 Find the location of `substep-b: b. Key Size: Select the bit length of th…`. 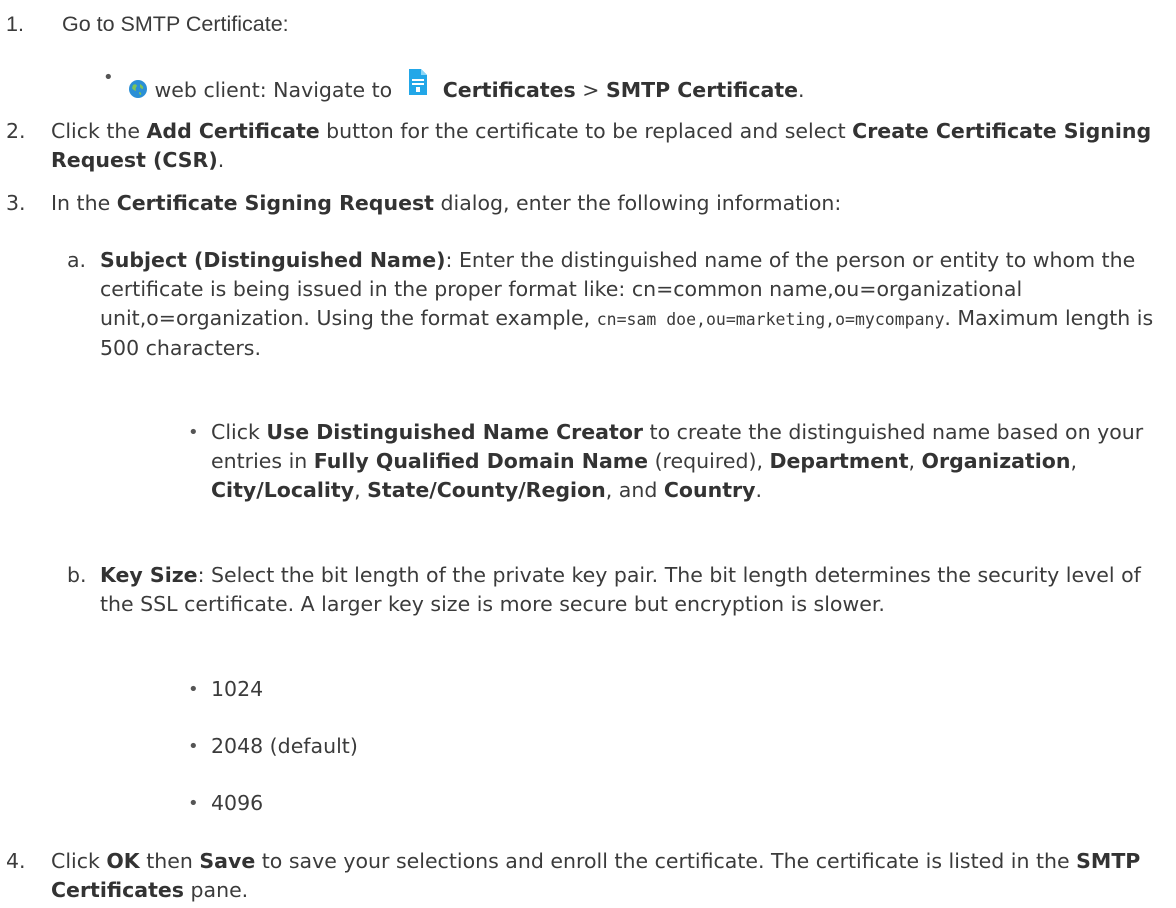

substep-b: b. Key Size: Select the bit length of th… is located at coordinates (618, 590).